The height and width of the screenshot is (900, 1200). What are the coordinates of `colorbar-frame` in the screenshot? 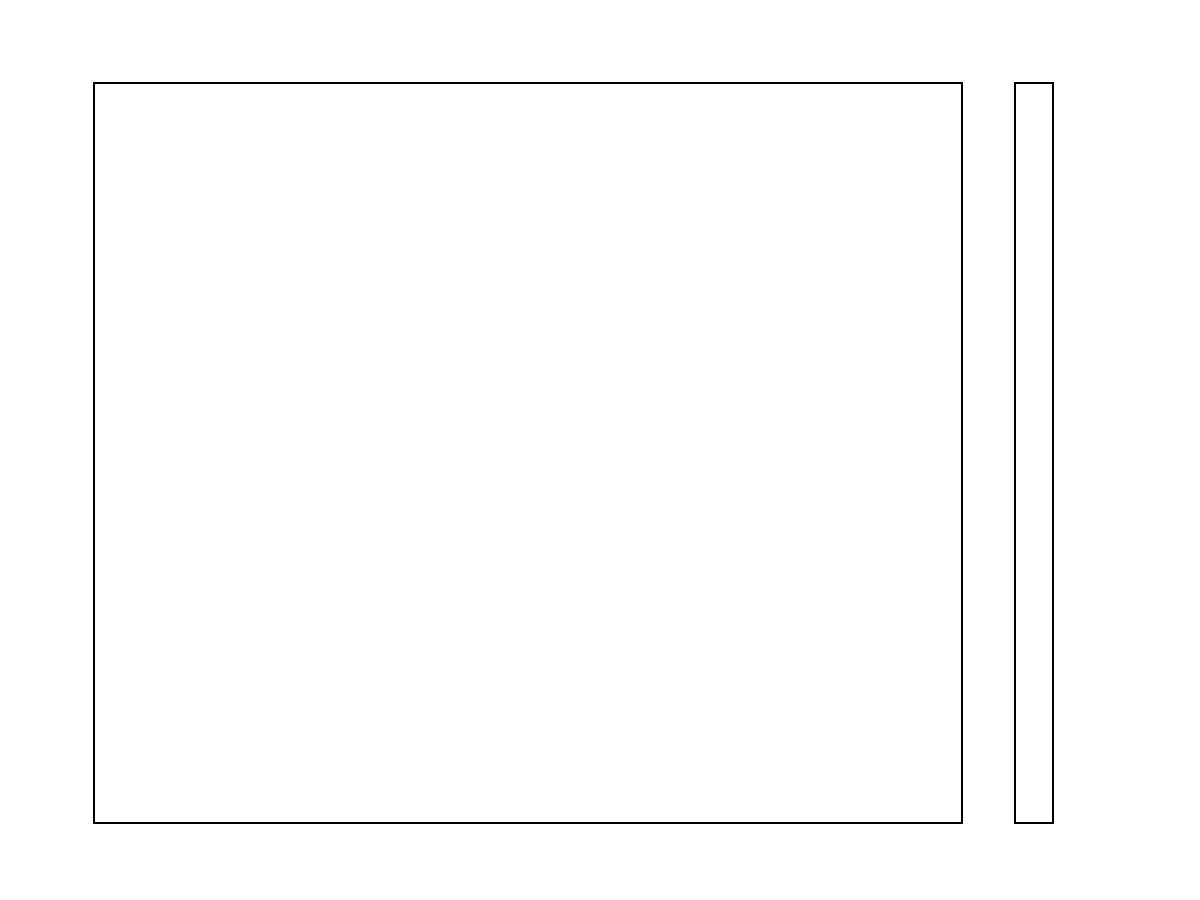 It's located at (1034, 453).